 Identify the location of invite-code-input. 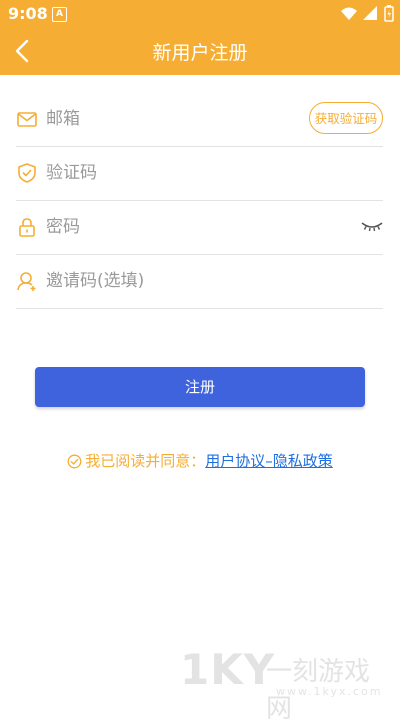
(176, 281).